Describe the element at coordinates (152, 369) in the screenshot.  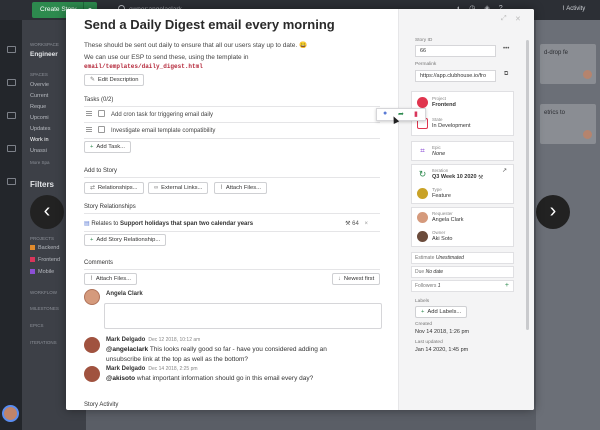
I see `comment-author: Mark Delgado Dec 14 2018, 2:25 pm` at that location.